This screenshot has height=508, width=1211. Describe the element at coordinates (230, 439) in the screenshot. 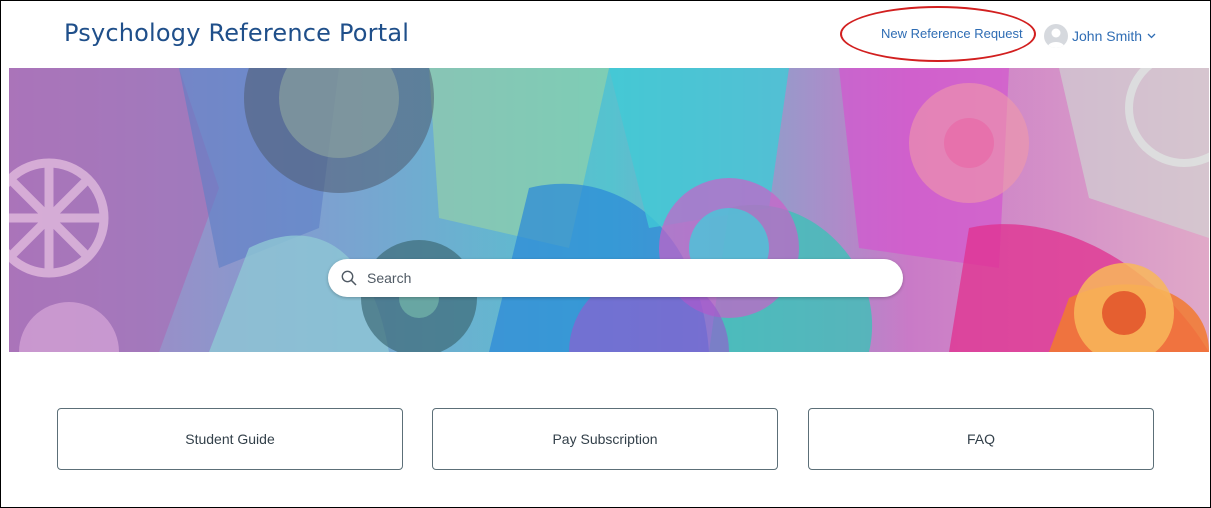

I see `student-guide-tile: Student Guide` at that location.